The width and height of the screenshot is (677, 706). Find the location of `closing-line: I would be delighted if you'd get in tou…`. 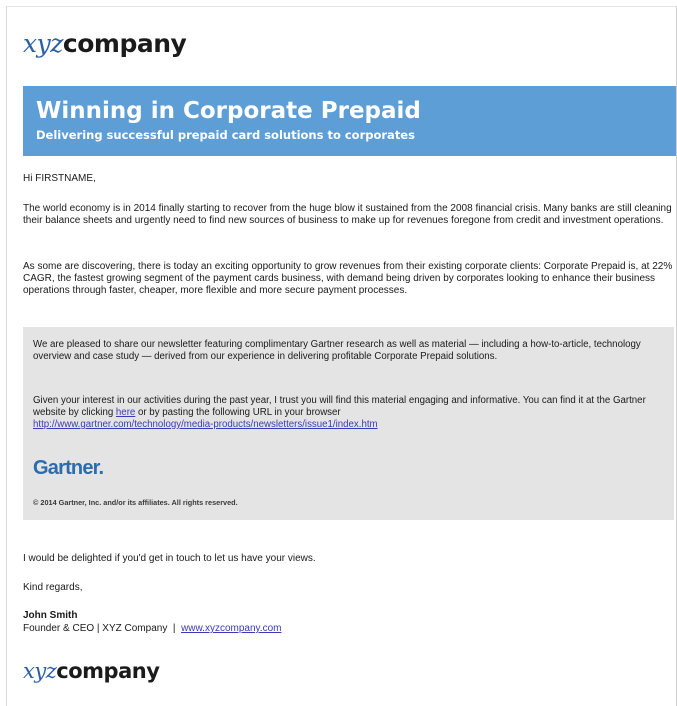

closing-line: I would be delighted if you'd get in tou… is located at coordinates (169, 558).